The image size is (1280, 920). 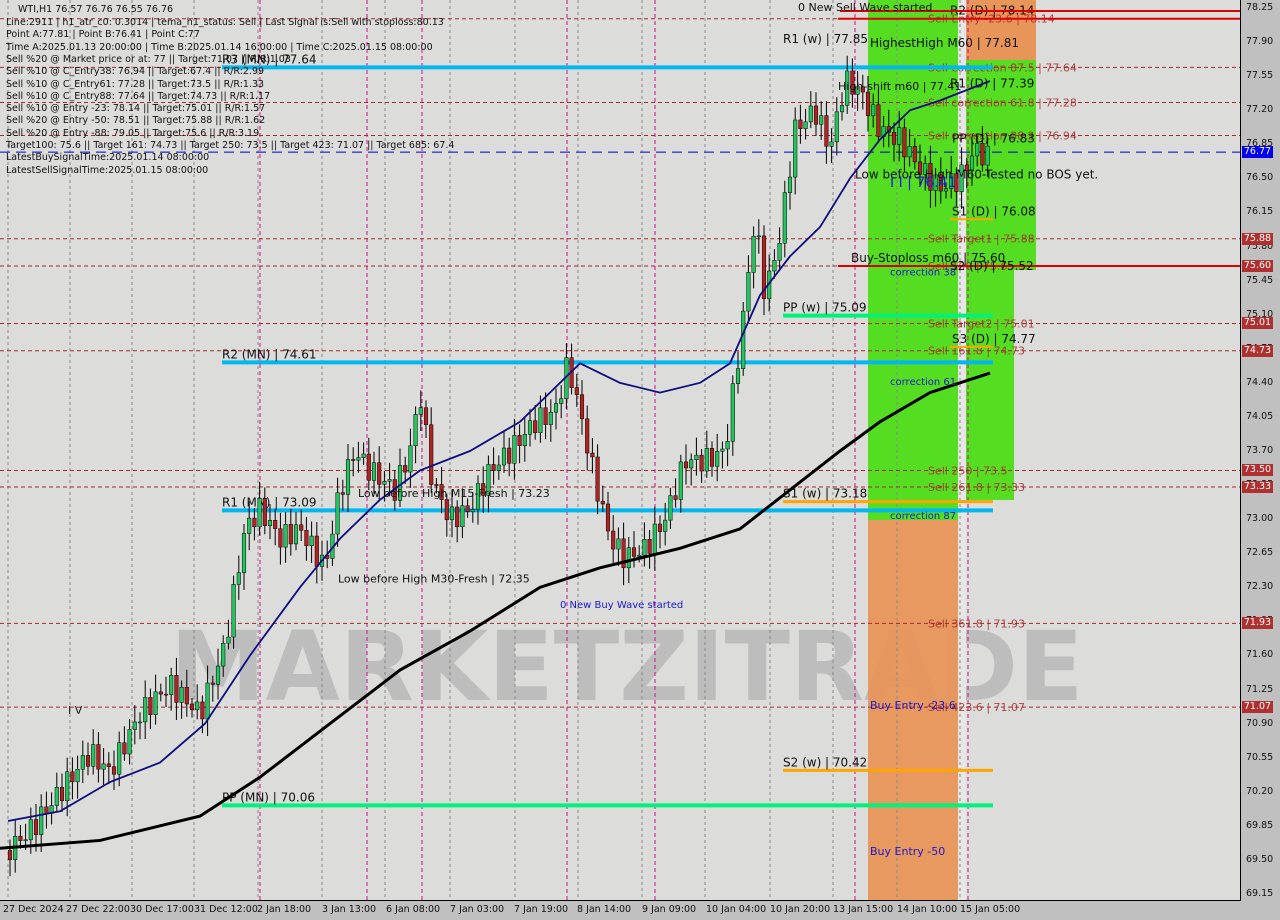 What do you see at coordinates (269, 354) in the screenshot?
I see `pivot-label: R2 (MN) | 74.61` at bounding box center [269, 354].